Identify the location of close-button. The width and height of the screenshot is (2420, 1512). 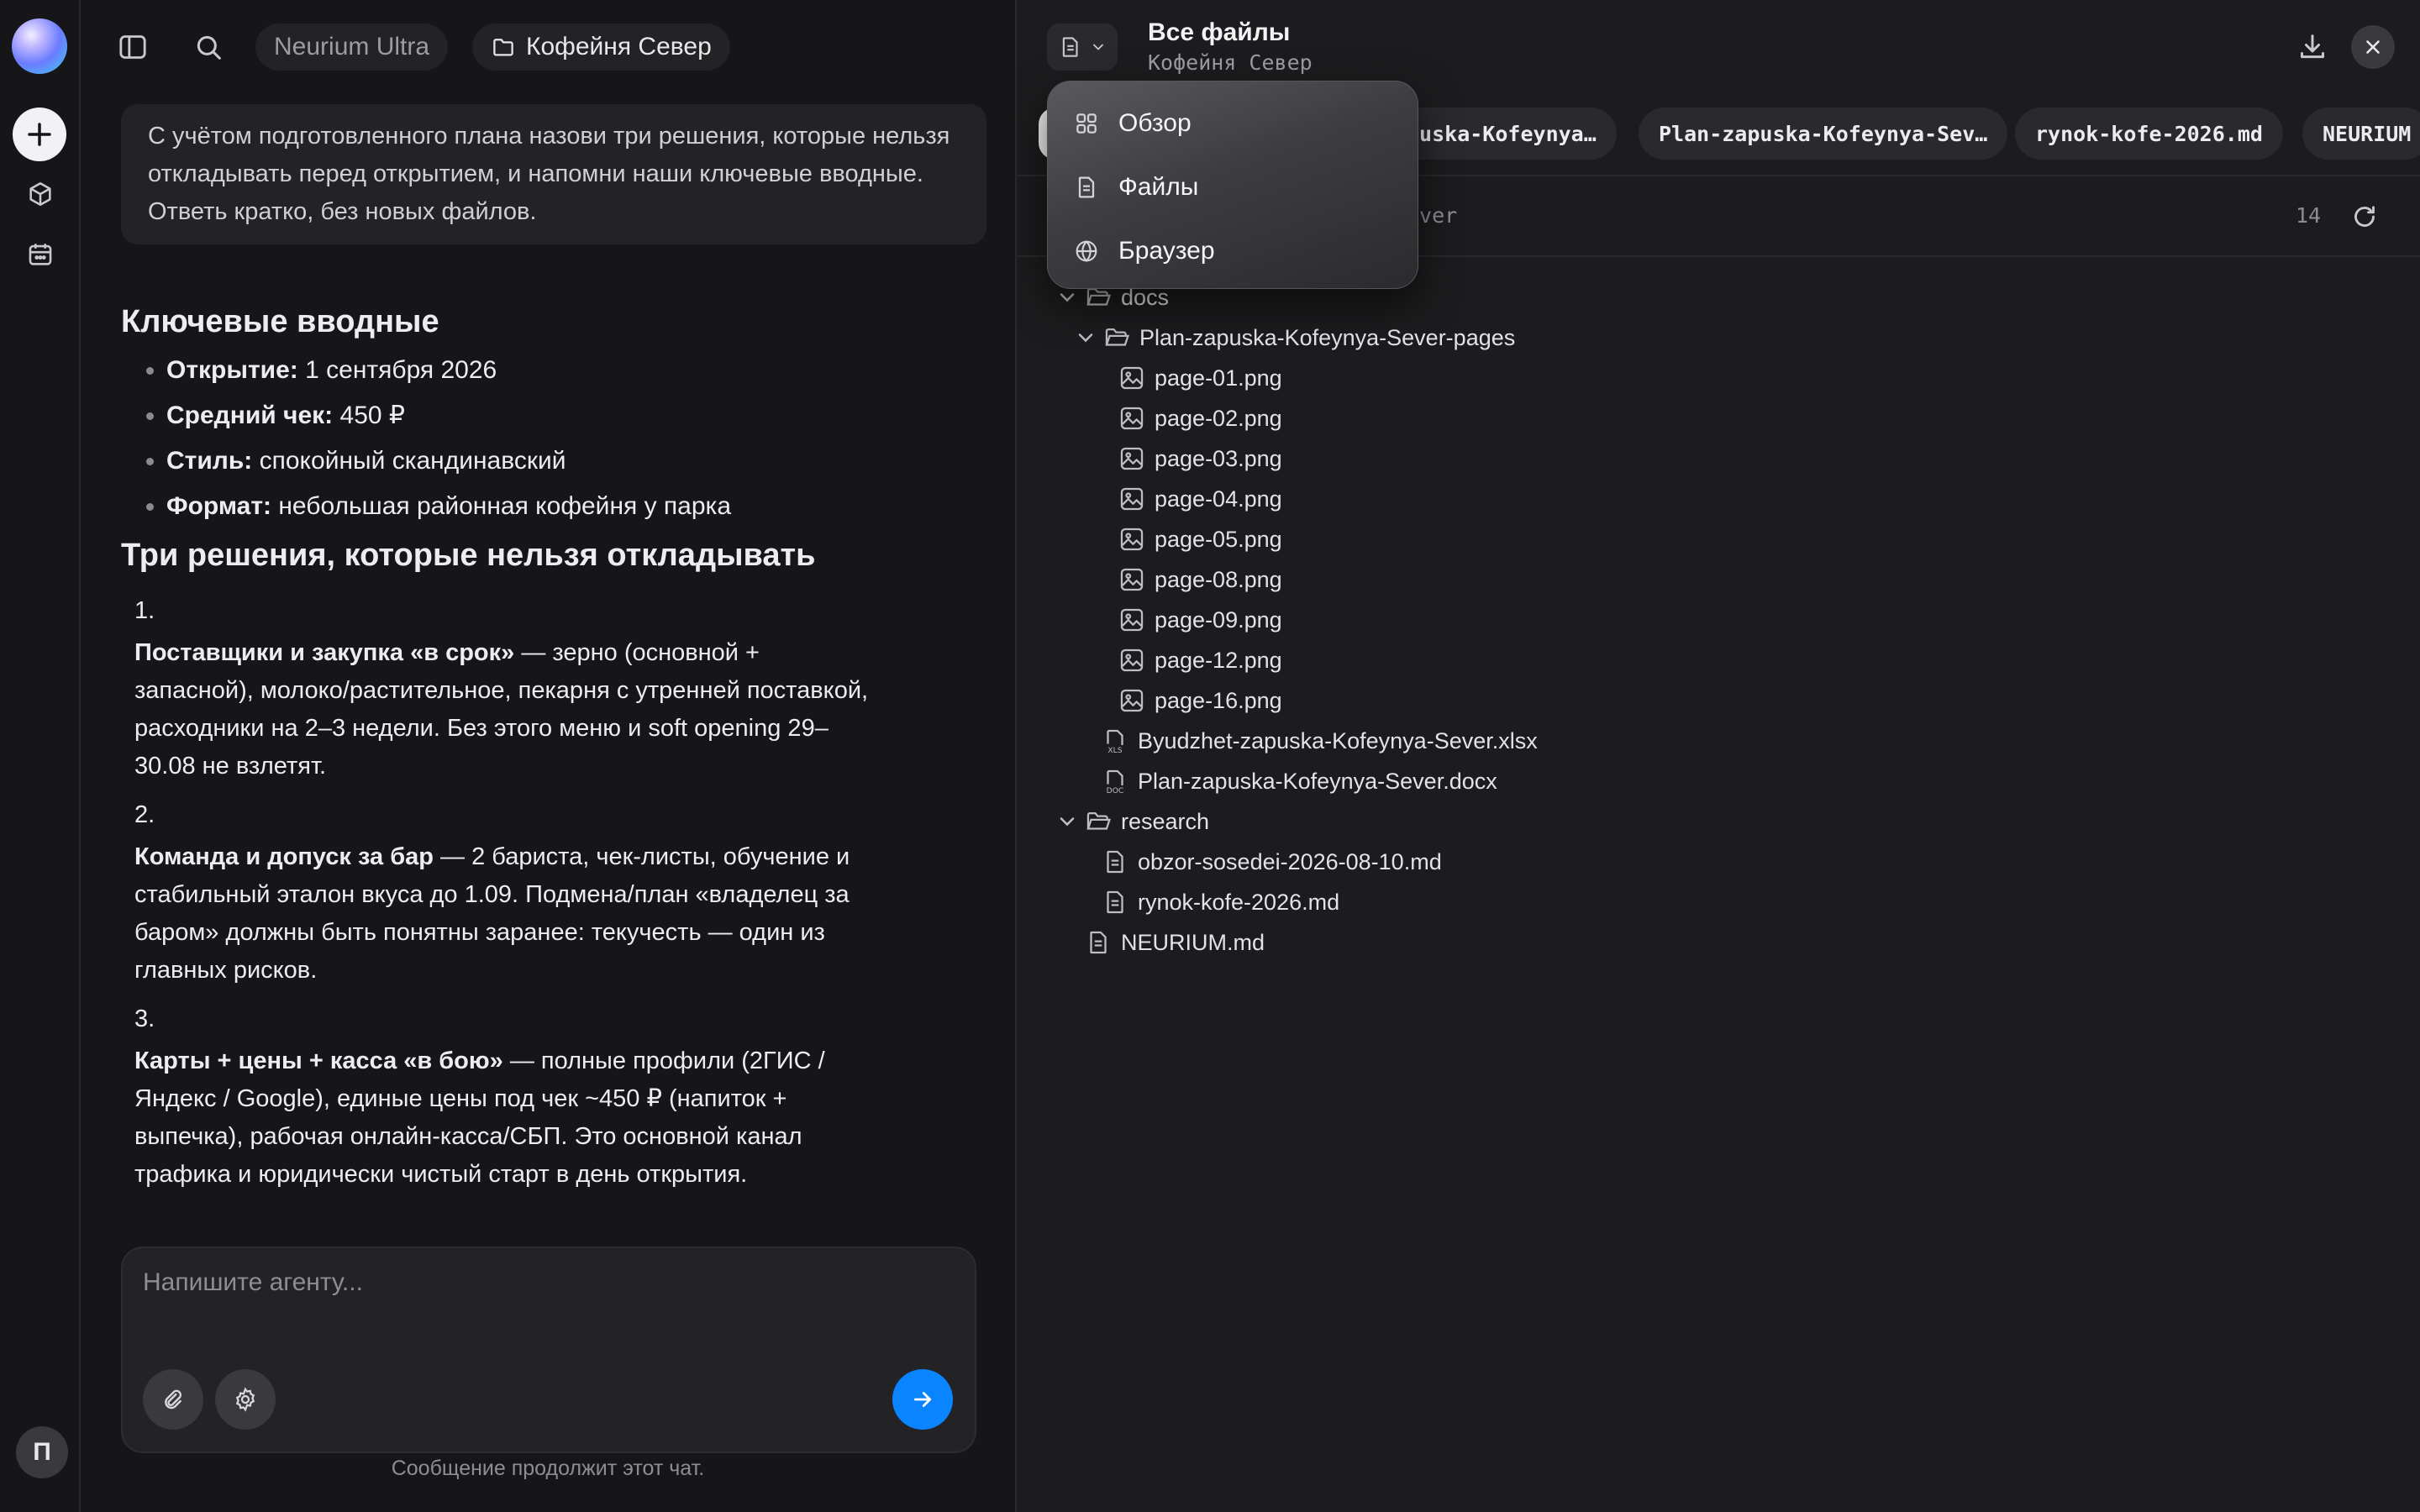
(2373, 47).